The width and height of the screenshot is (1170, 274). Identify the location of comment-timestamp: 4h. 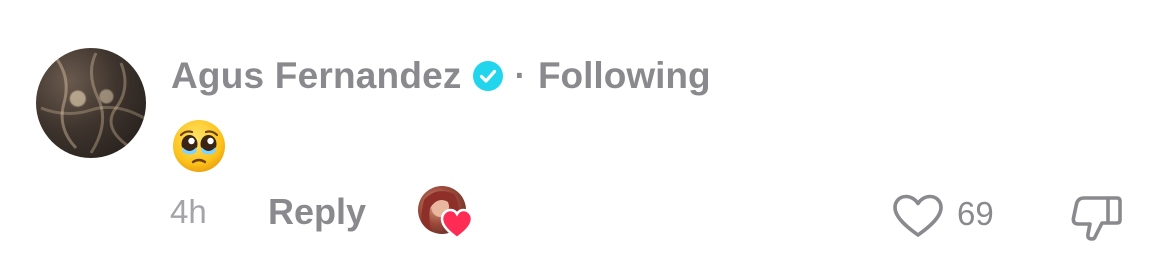
(188, 211).